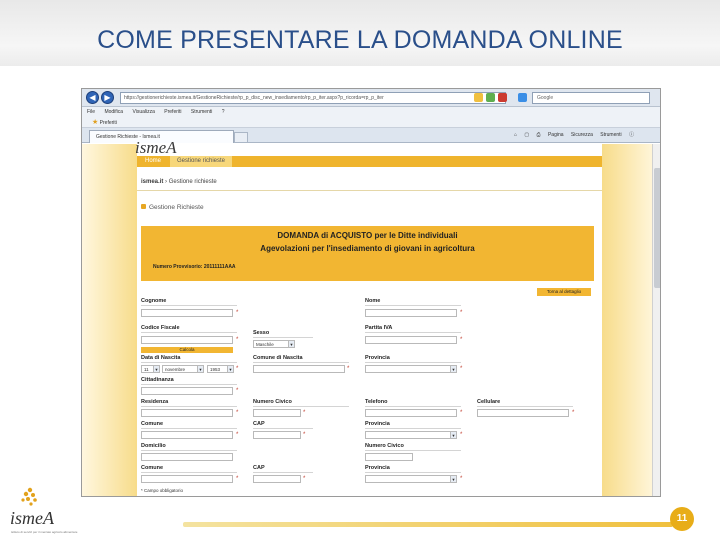  I want to click on provincia-residenza-select: ▼, so click(411, 435).